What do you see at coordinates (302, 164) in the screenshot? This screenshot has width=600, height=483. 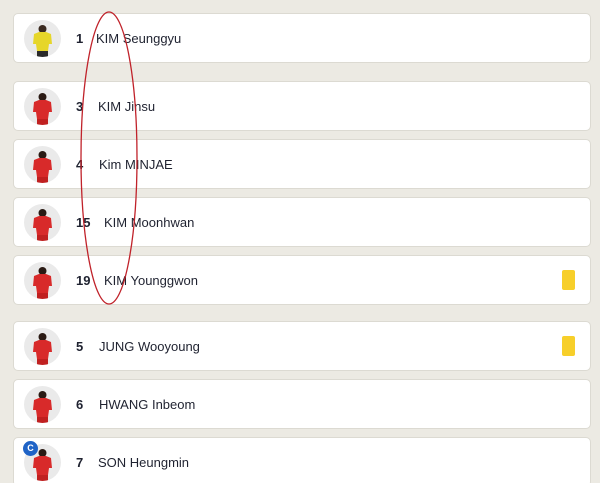 I see `player-row: 4 Kim MINJAE` at bounding box center [302, 164].